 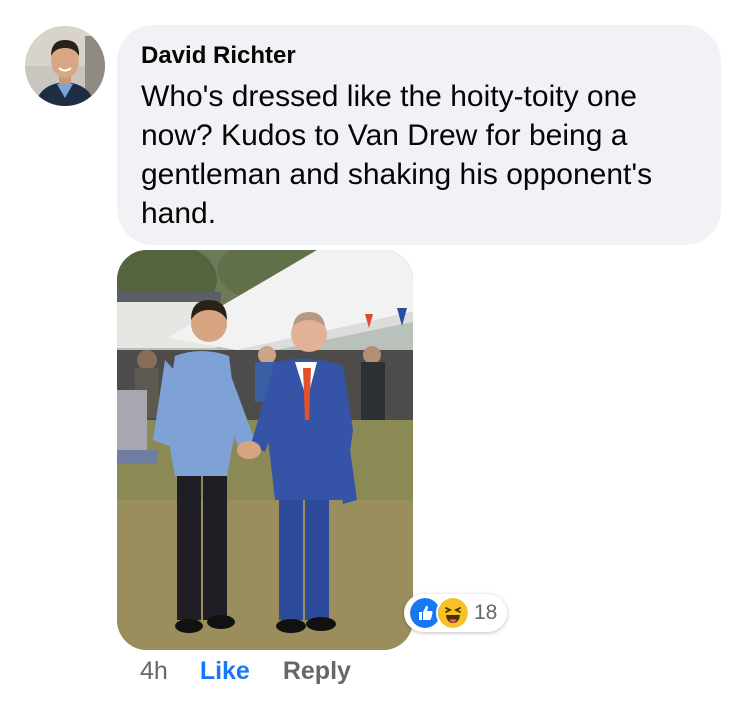 I want to click on comment-timestamp: 4h, so click(x=154, y=671).